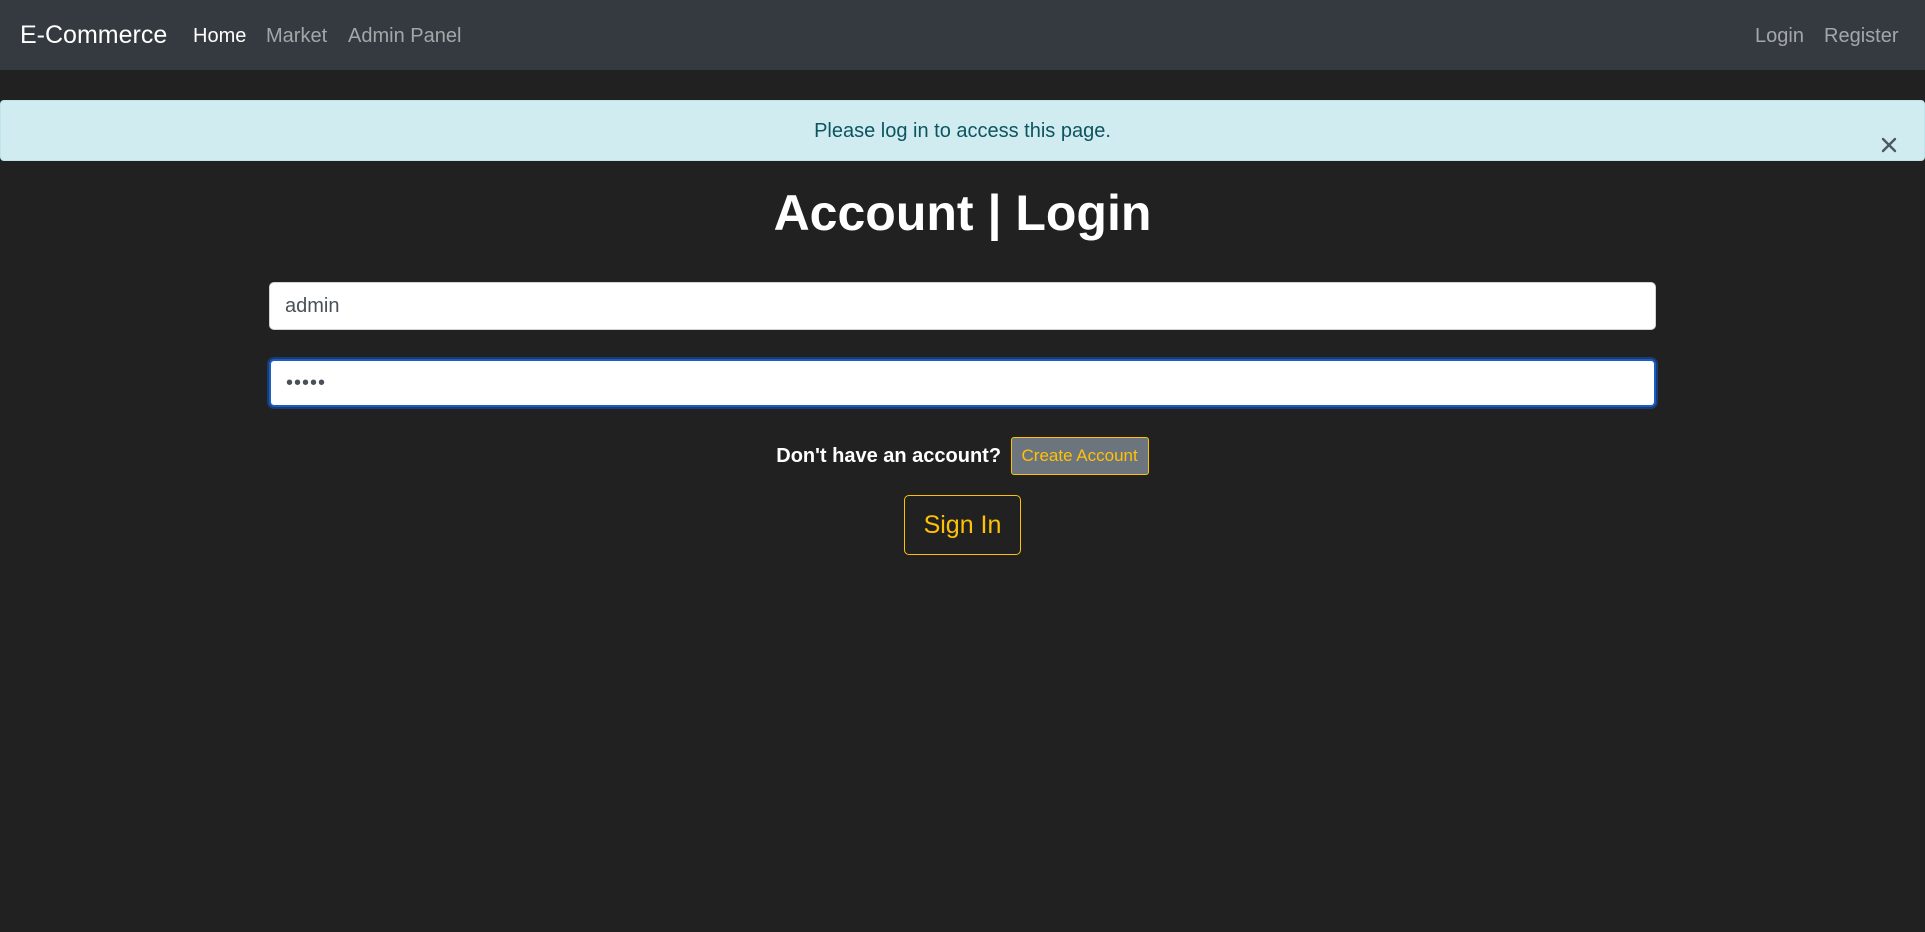 This screenshot has width=1925, height=932. Describe the element at coordinates (962, 525) in the screenshot. I see `sign-in-button: Sign In` at that location.